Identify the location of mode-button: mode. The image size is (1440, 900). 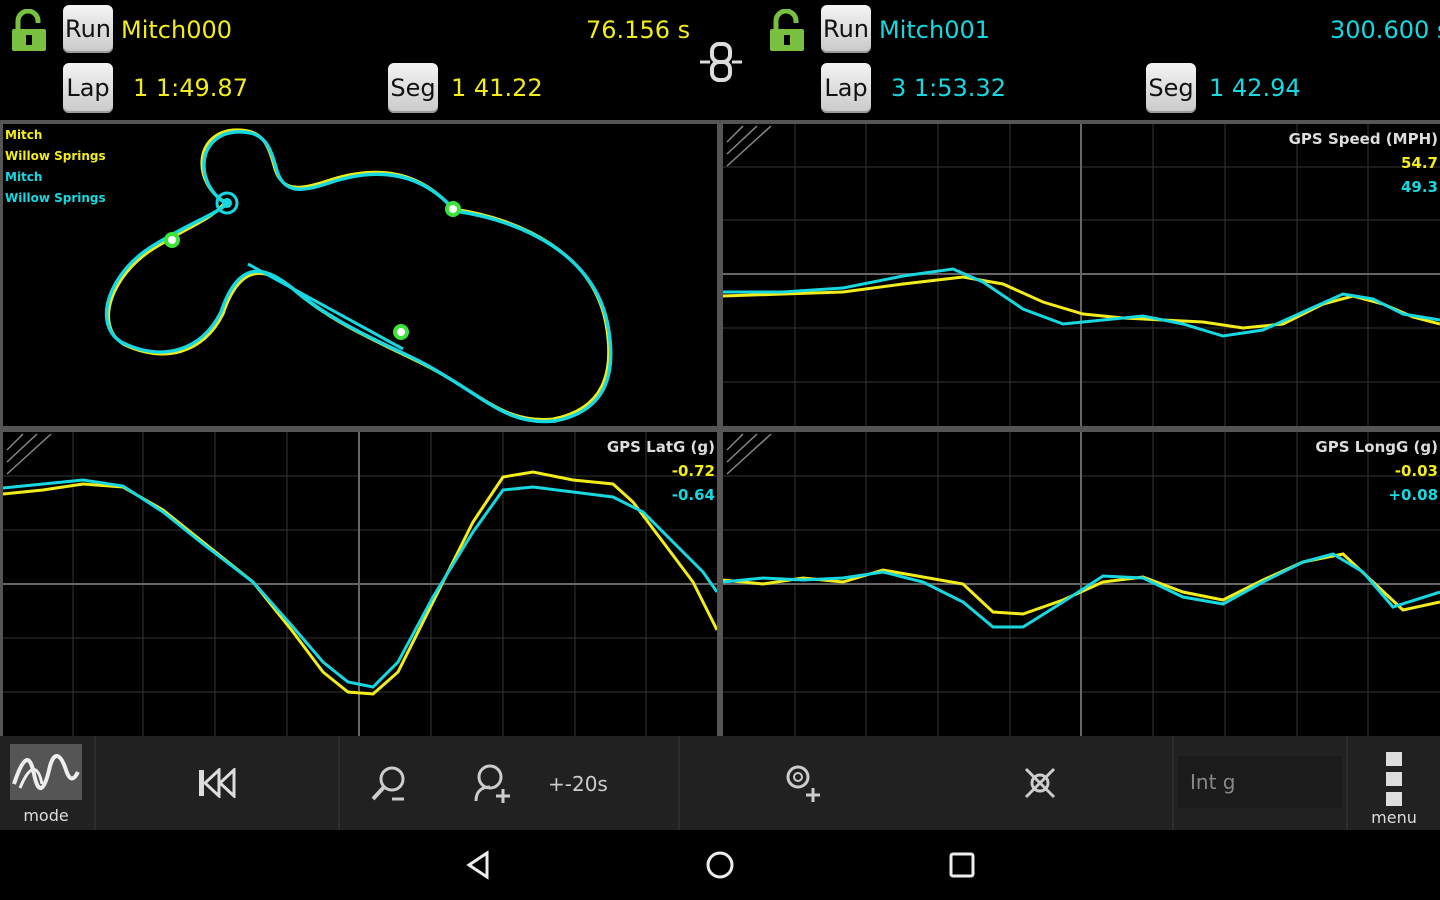
(47, 783).